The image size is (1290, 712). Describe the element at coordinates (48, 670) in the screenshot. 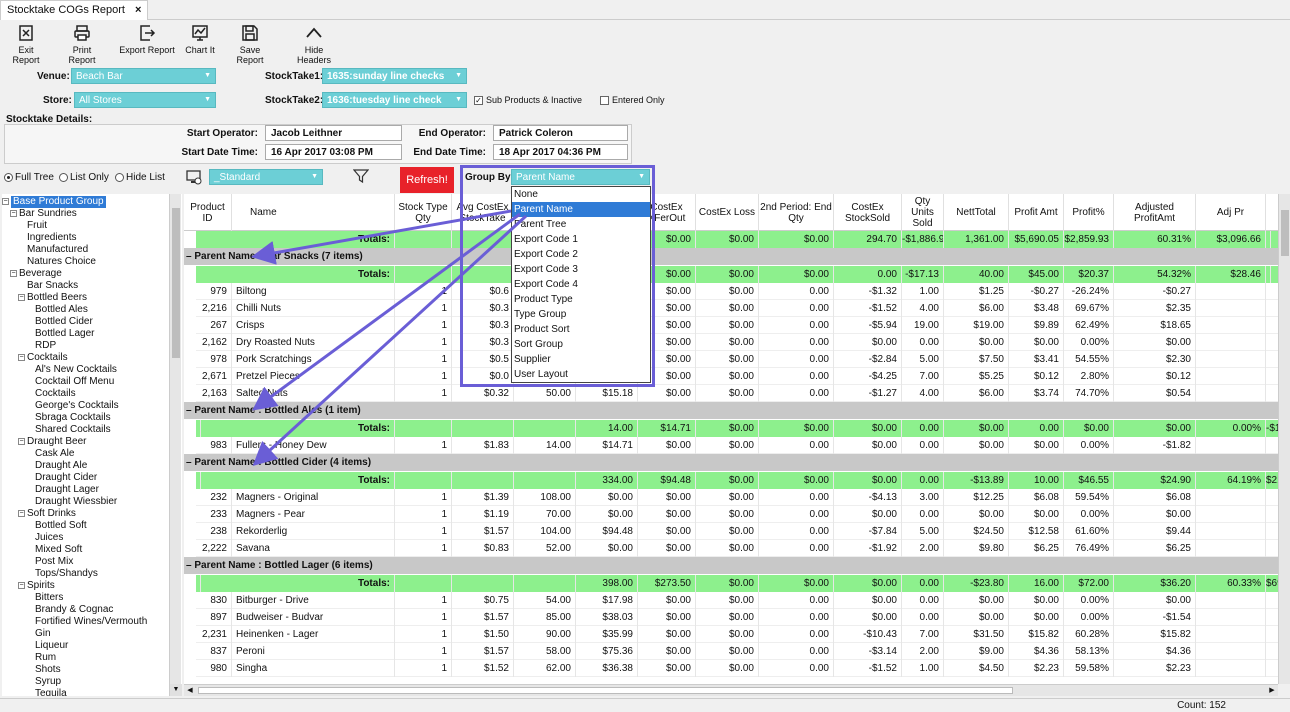

I see `tree-node: Shots` at that location.